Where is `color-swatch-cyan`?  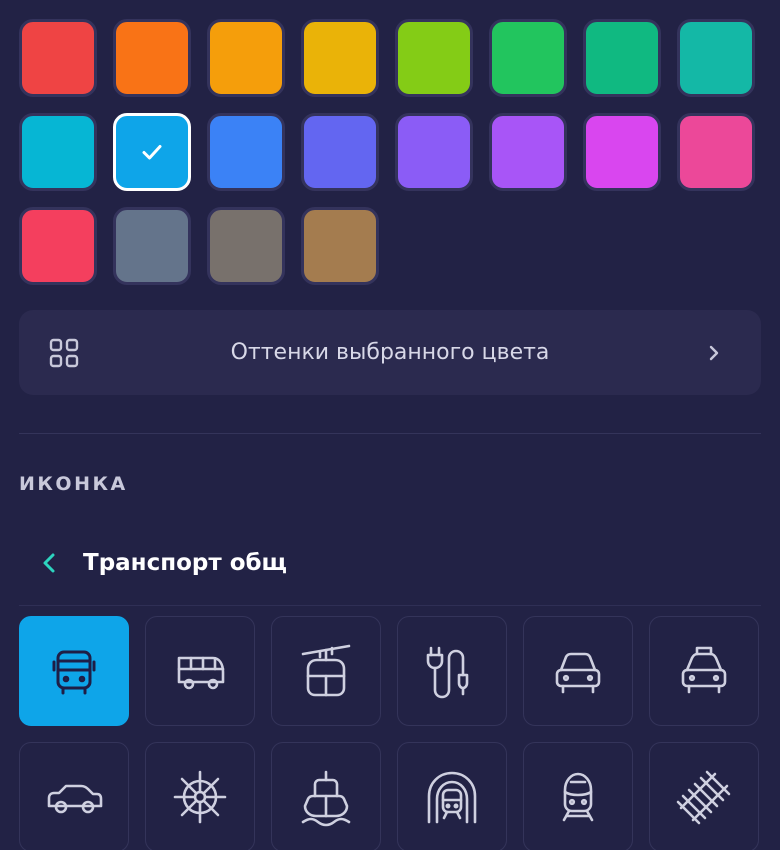 color-swatch-cyan is located at coordinates (58, 152).